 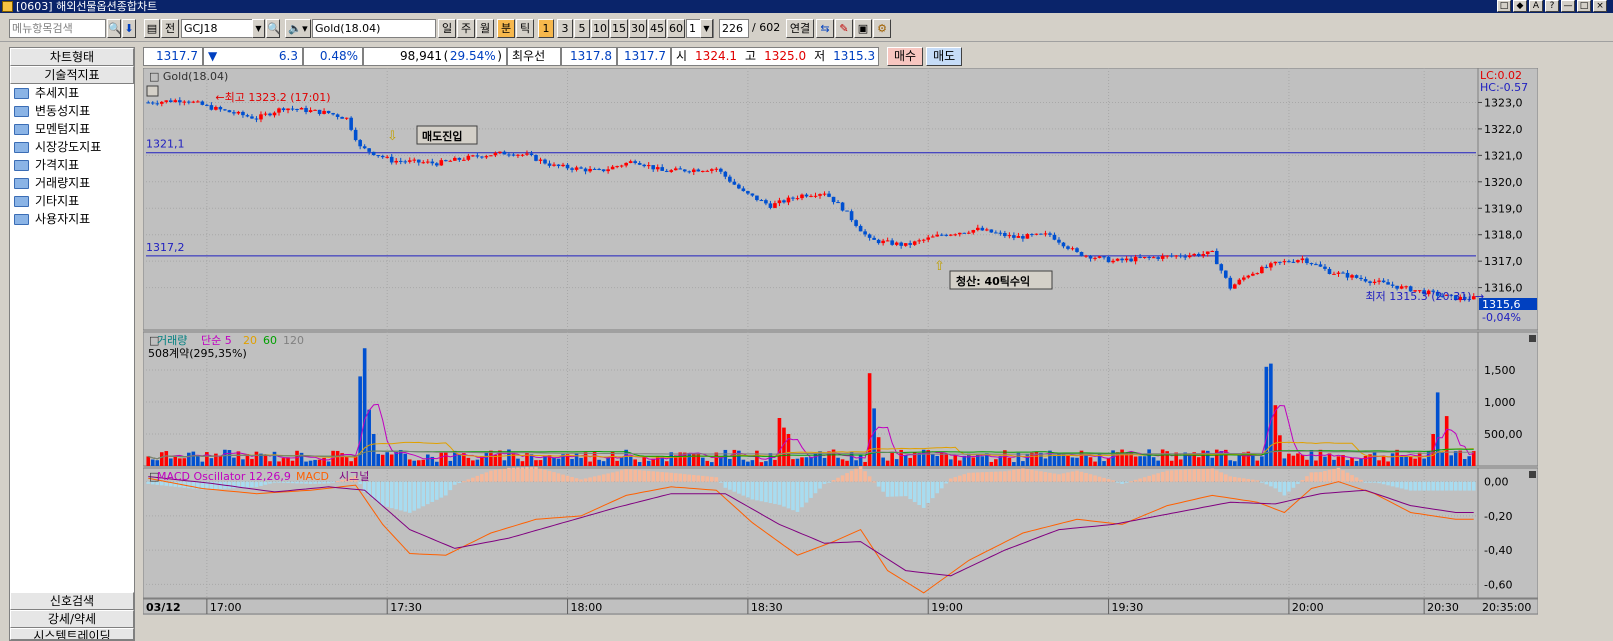 What do you see at coordinates (221, 28) in the screenshot?
I see `code-input: GCJ18` at bounding box center [221, 28].